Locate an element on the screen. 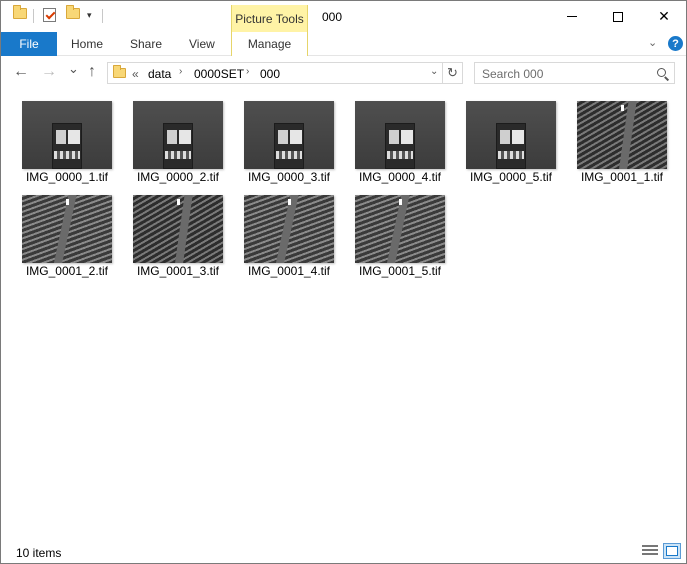 Image resolution: width=687 pixels, height=564 pixels. maximize-icon is located at coordinates (618, 16).